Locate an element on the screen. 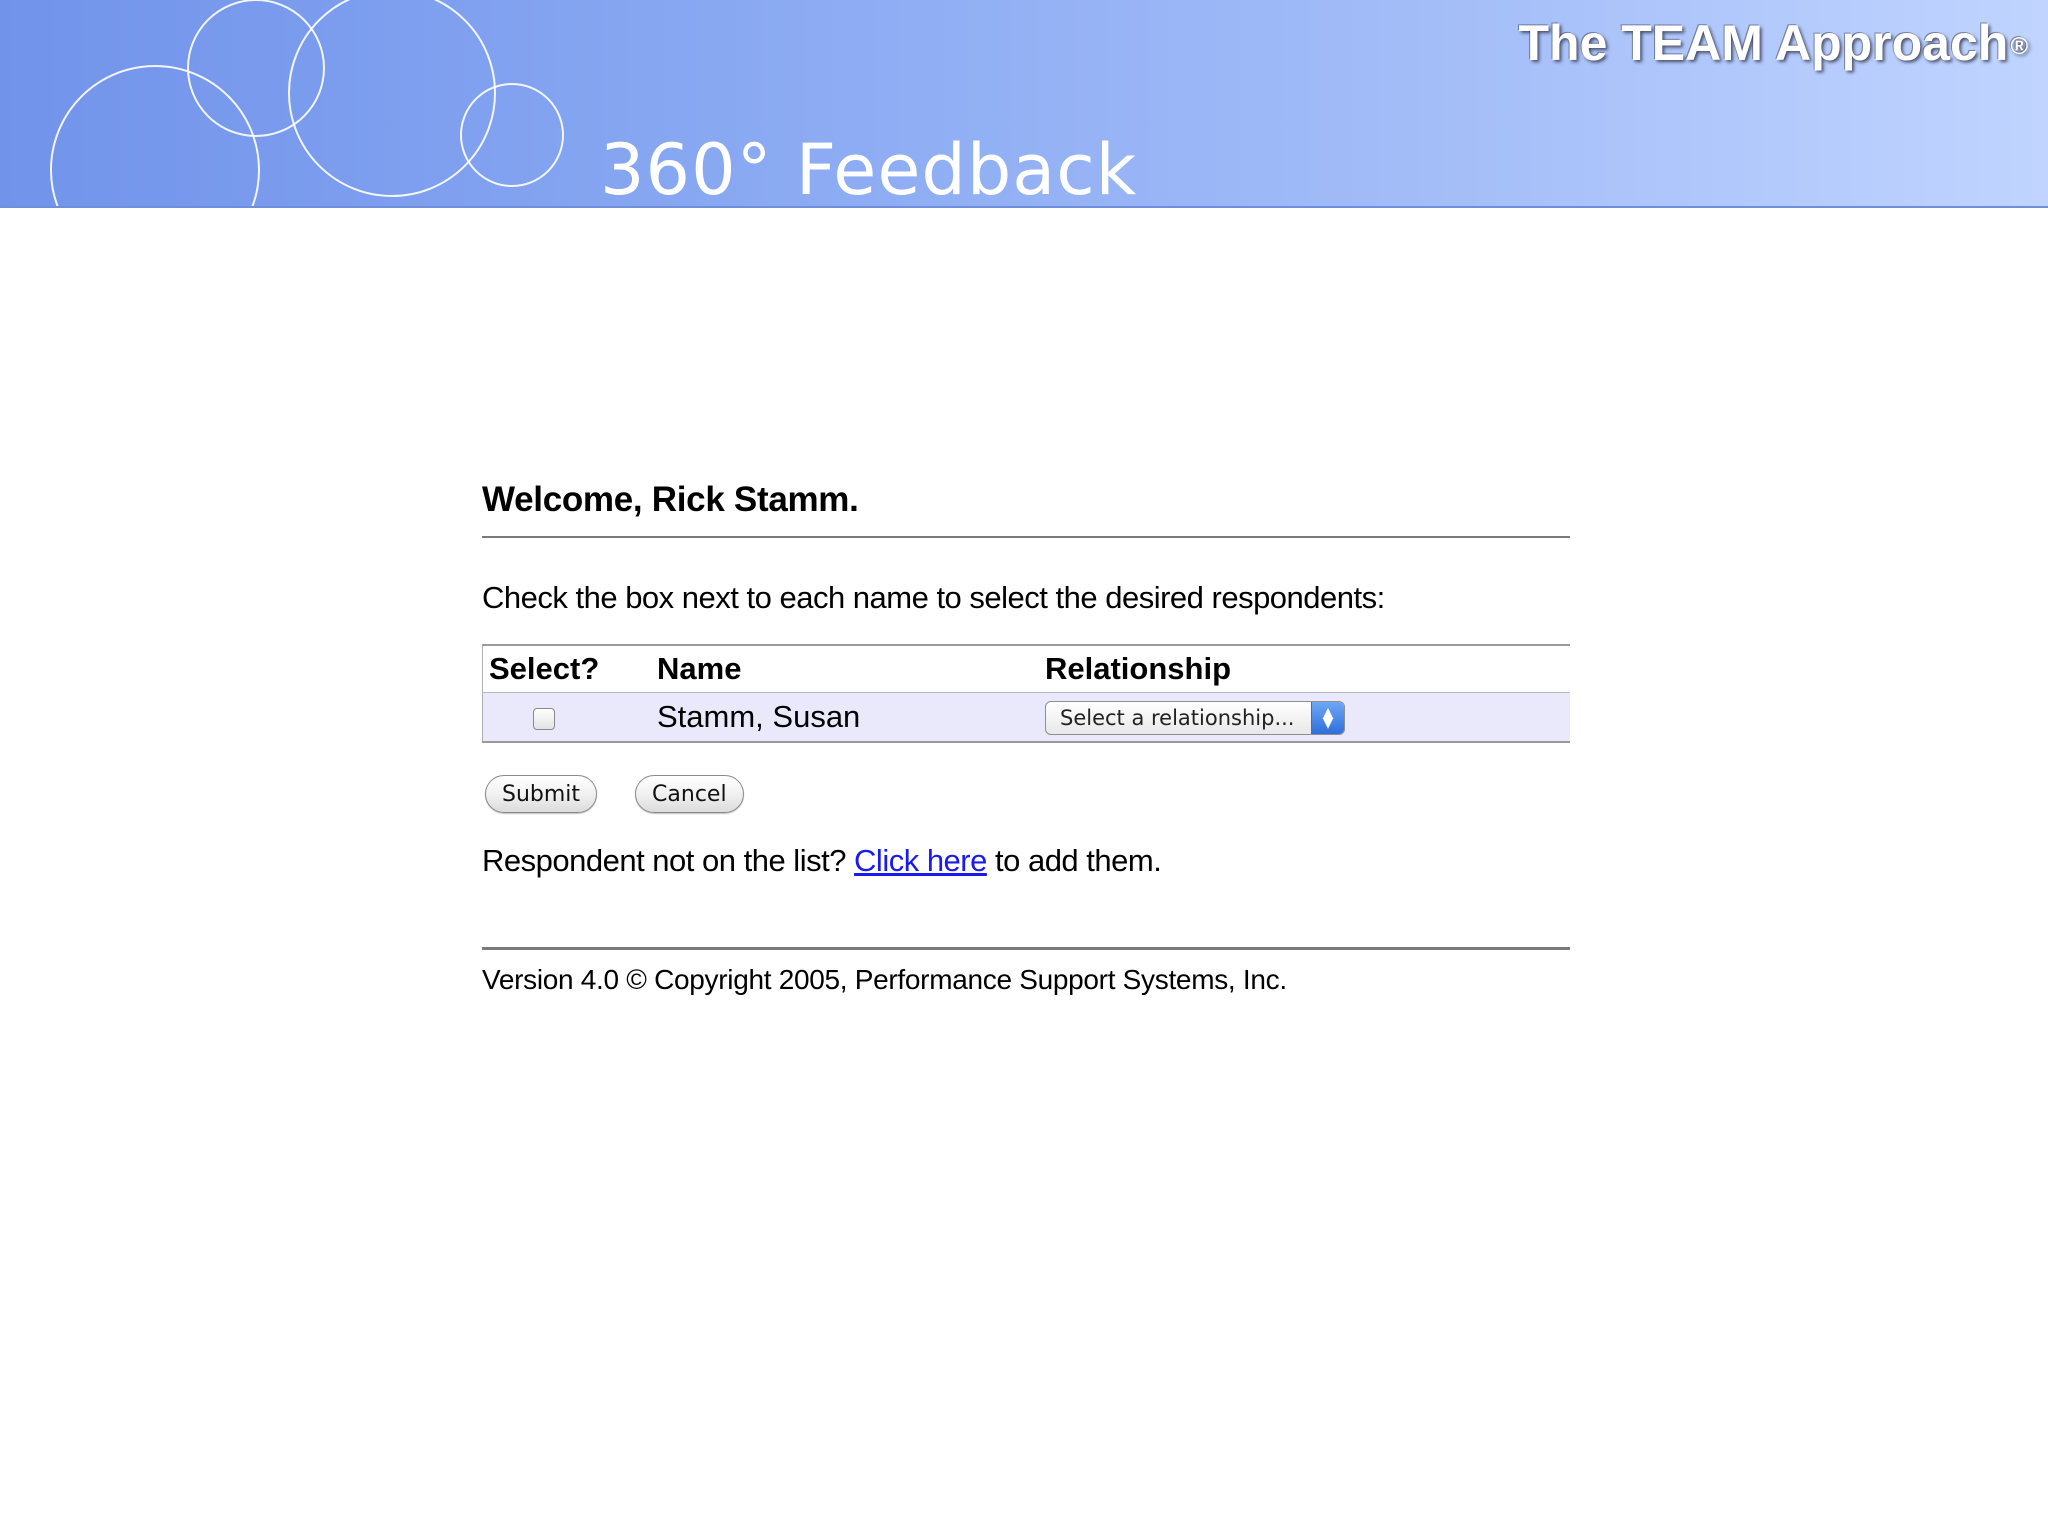 Image resolution: width=2048 pixels, height=1536 pixels. table-header-row: Select? Name Relationship is located at coordinates (1026, 669).